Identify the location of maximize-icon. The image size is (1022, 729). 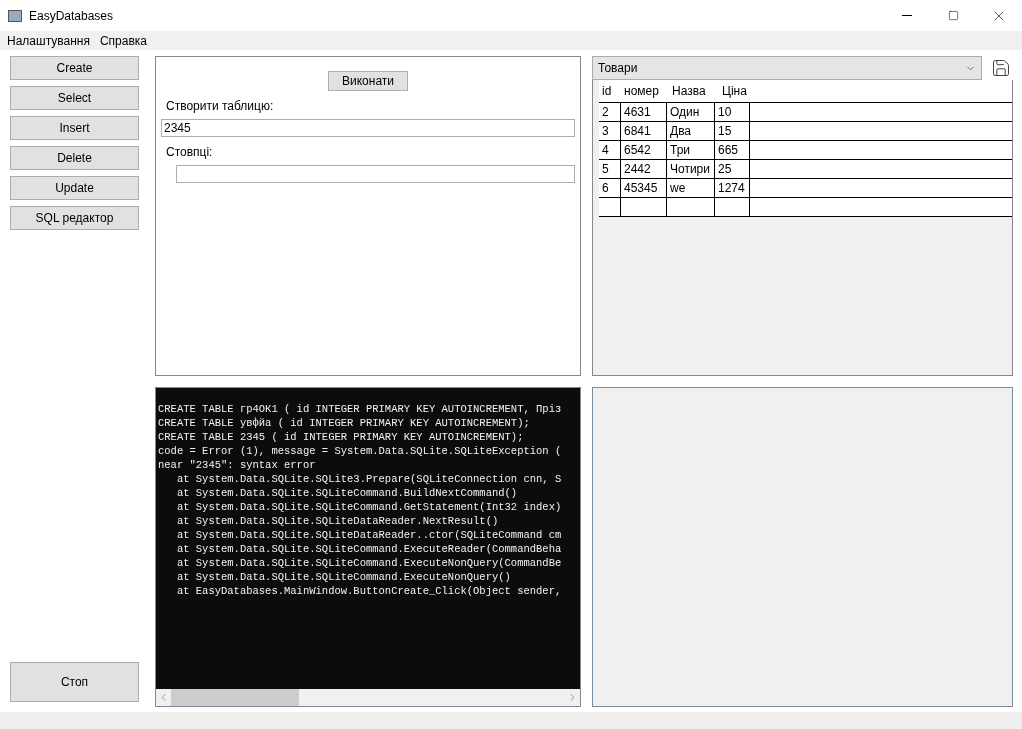
(953, 15).